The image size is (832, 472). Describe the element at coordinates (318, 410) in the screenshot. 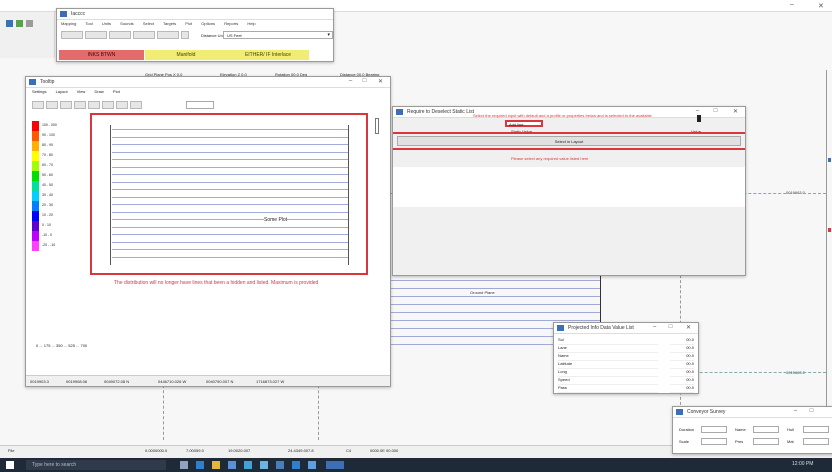

I see `bg-plot-vline` at that location.